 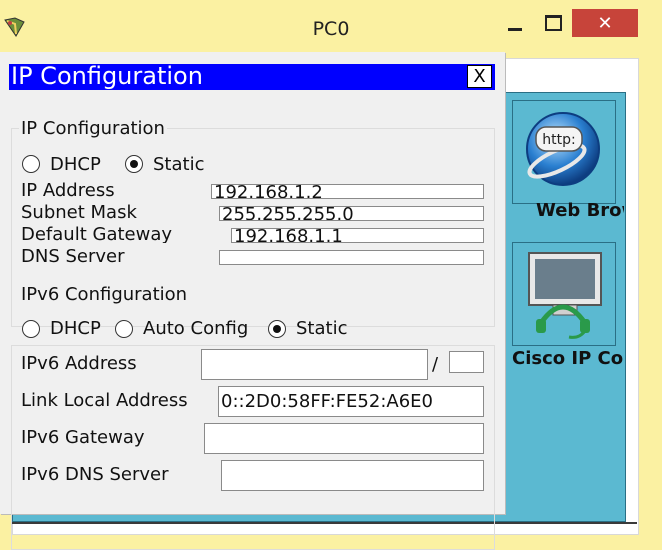 I want to click on ipv4-dhcp-label: DHCP, so click(x=75, y=164).